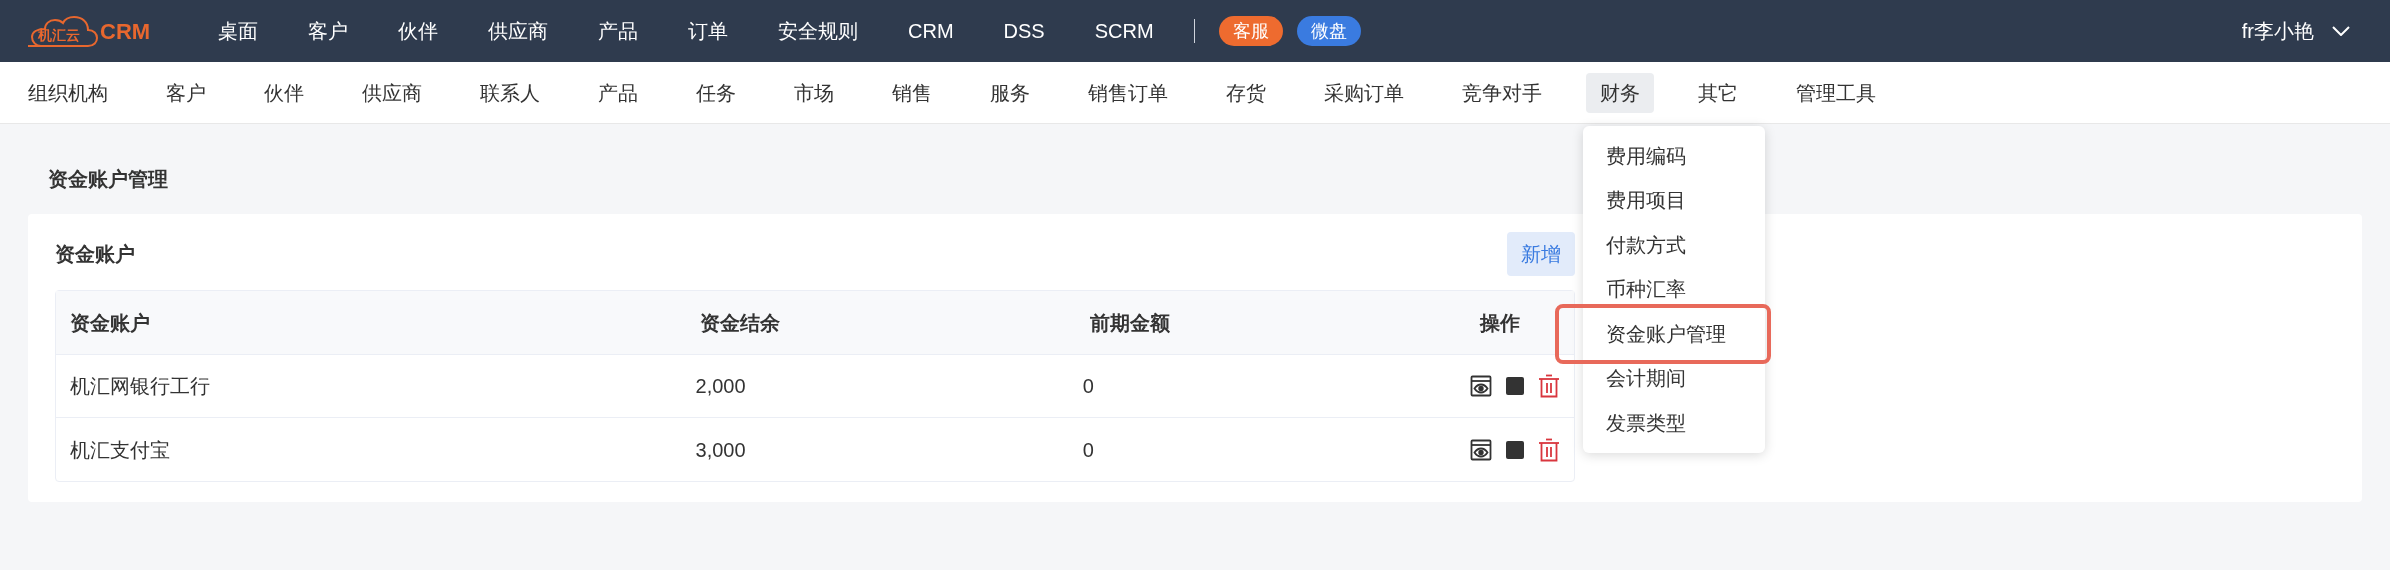 The image size is (2390, 570). Describe the element at coordinates (328, 31) in the screenshot. I see `top-nav-item: 客户` at that location.